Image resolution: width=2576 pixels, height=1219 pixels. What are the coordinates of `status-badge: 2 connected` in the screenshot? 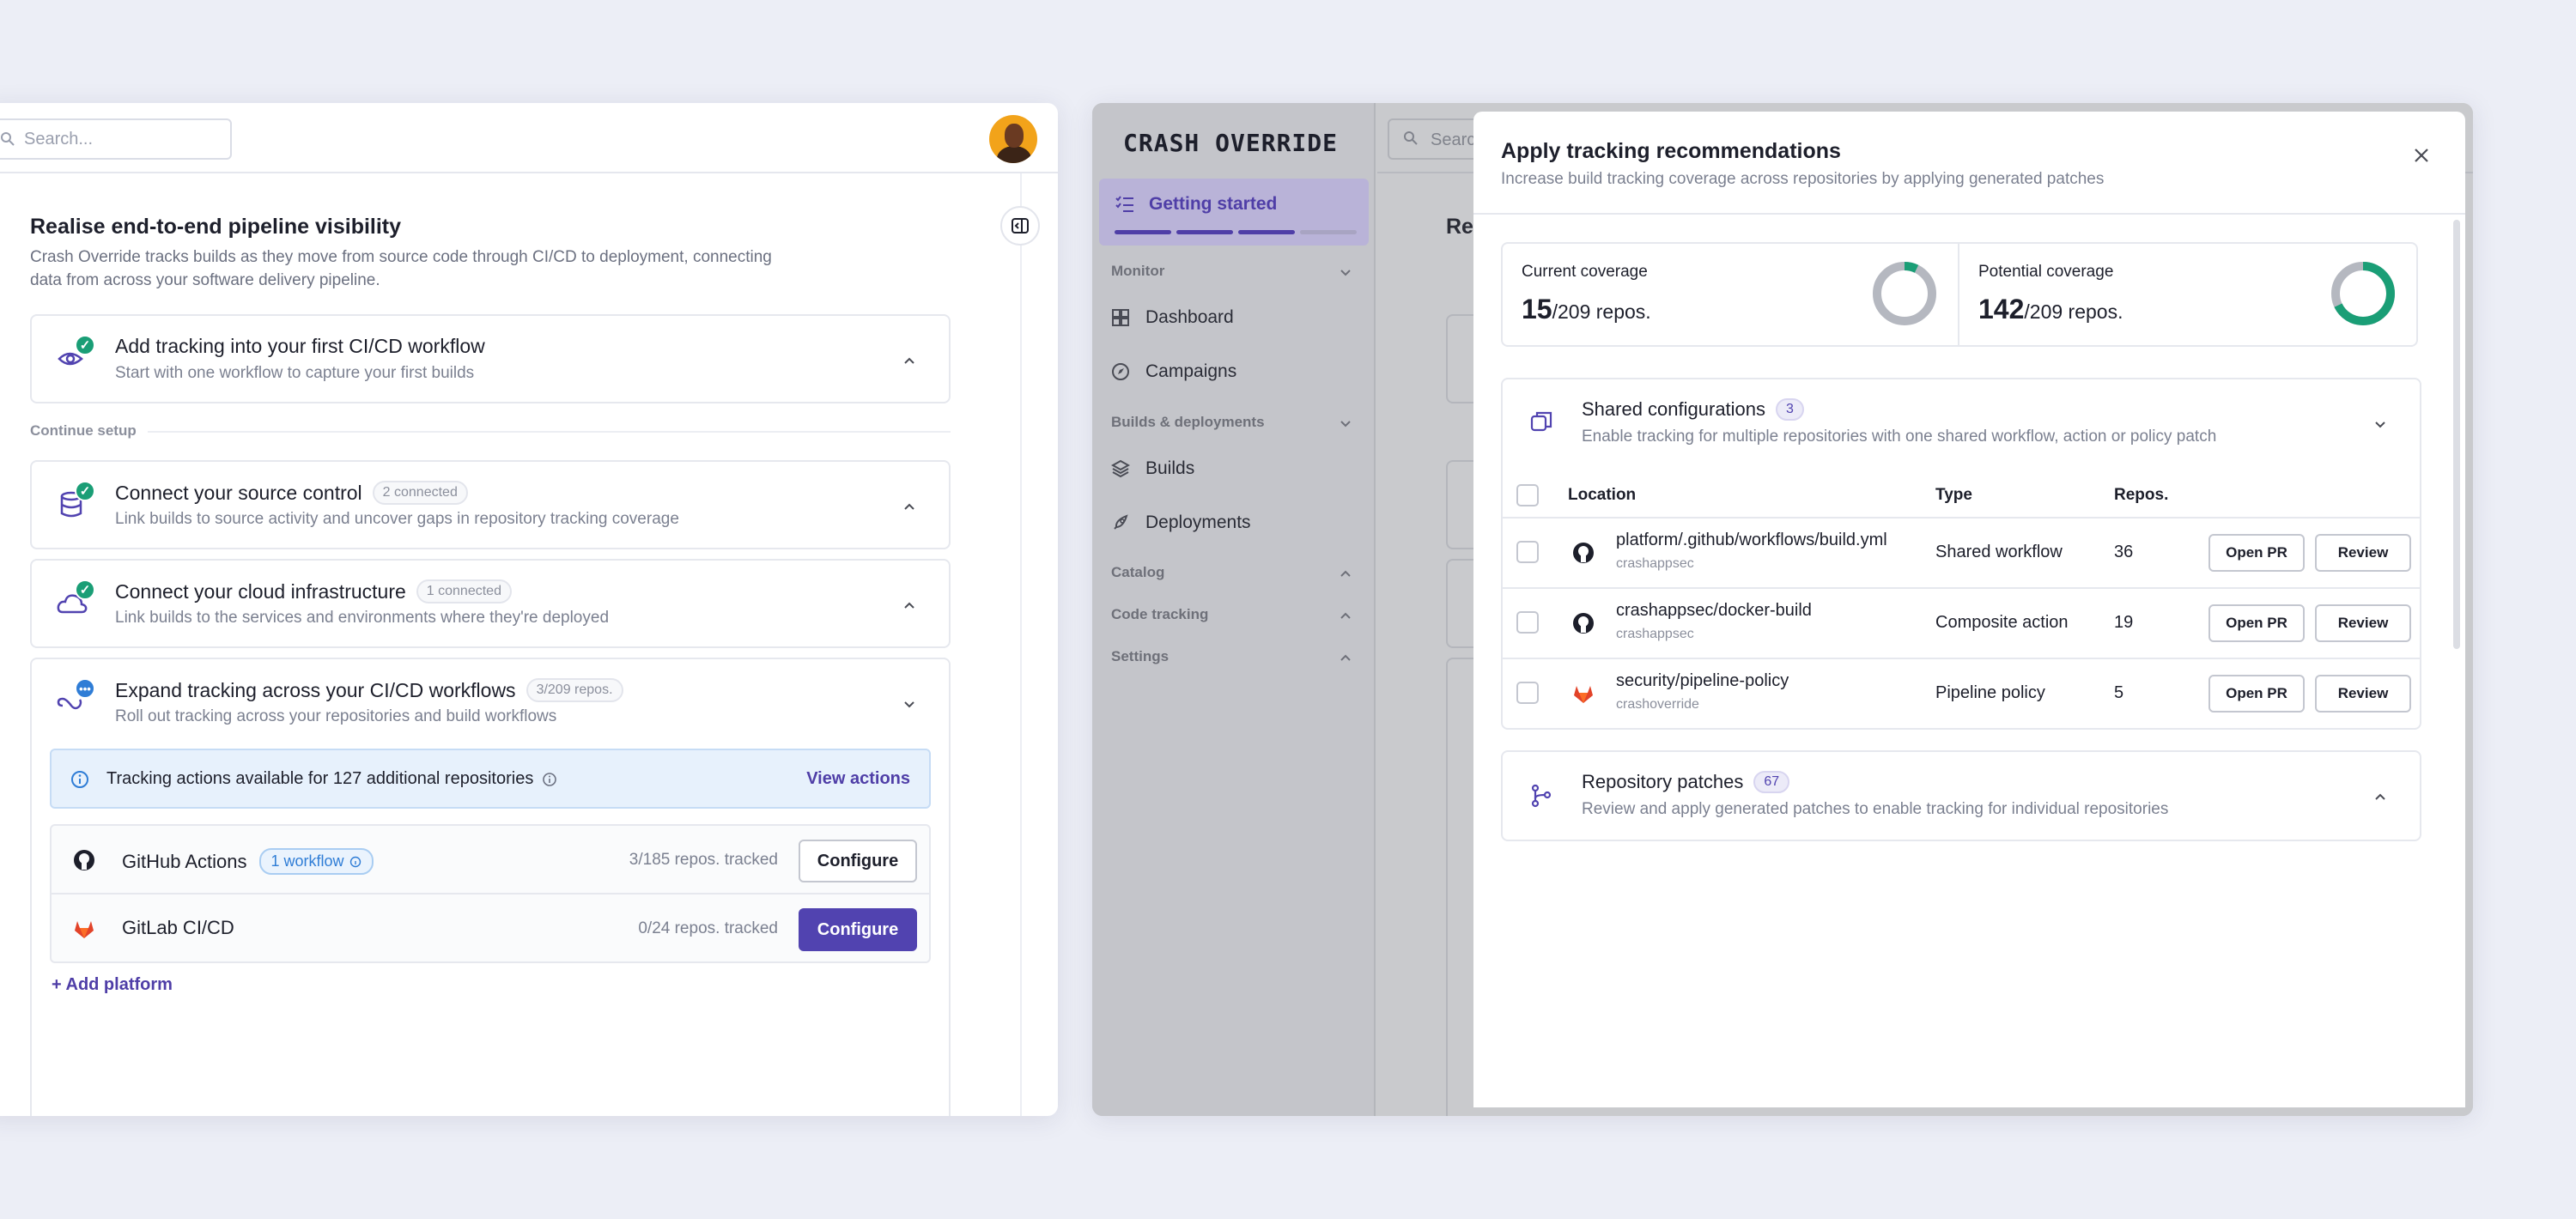 It's located at (420, 493).